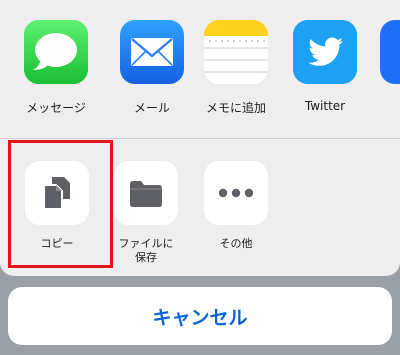  I want to click on mail-icon, so click(152, 52).